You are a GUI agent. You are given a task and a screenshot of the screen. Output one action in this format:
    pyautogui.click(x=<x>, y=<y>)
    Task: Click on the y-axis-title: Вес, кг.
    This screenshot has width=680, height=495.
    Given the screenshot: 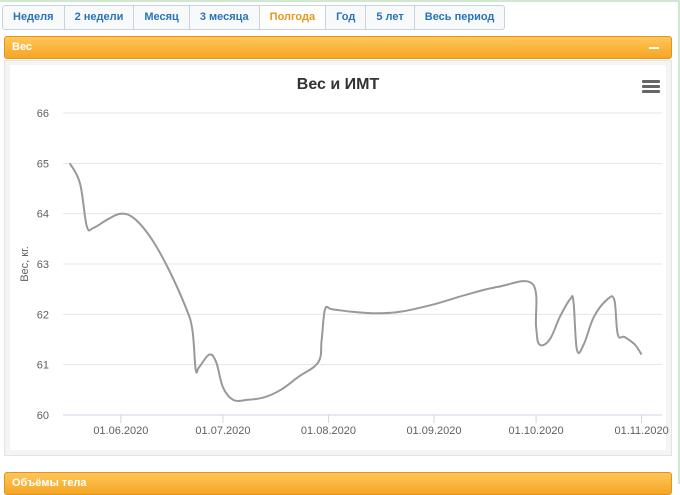 What is the action you would take?
    pyautogui.click(x=25, y=264)
    